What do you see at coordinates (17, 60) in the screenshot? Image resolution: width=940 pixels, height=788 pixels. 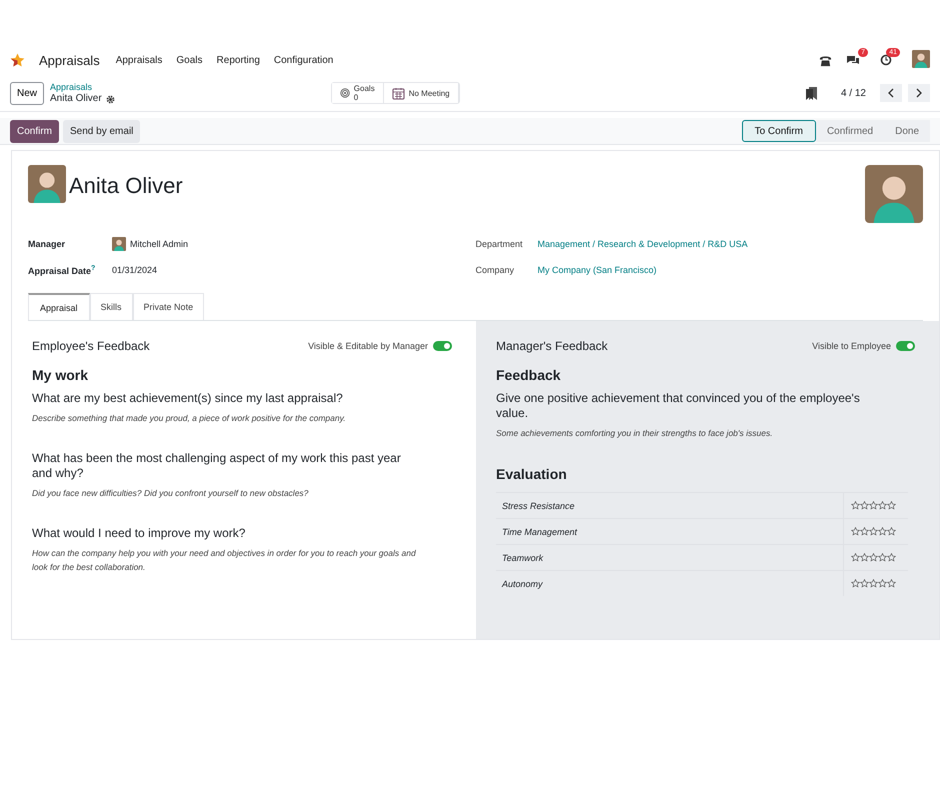 I see `star-logo-icon` at bounding box center [17, 60].